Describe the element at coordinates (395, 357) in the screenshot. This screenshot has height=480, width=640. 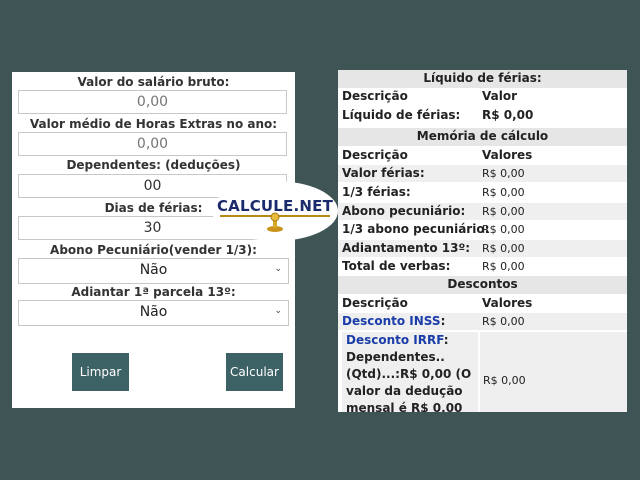
I see `irrf-line: Dependentes..` at that location.